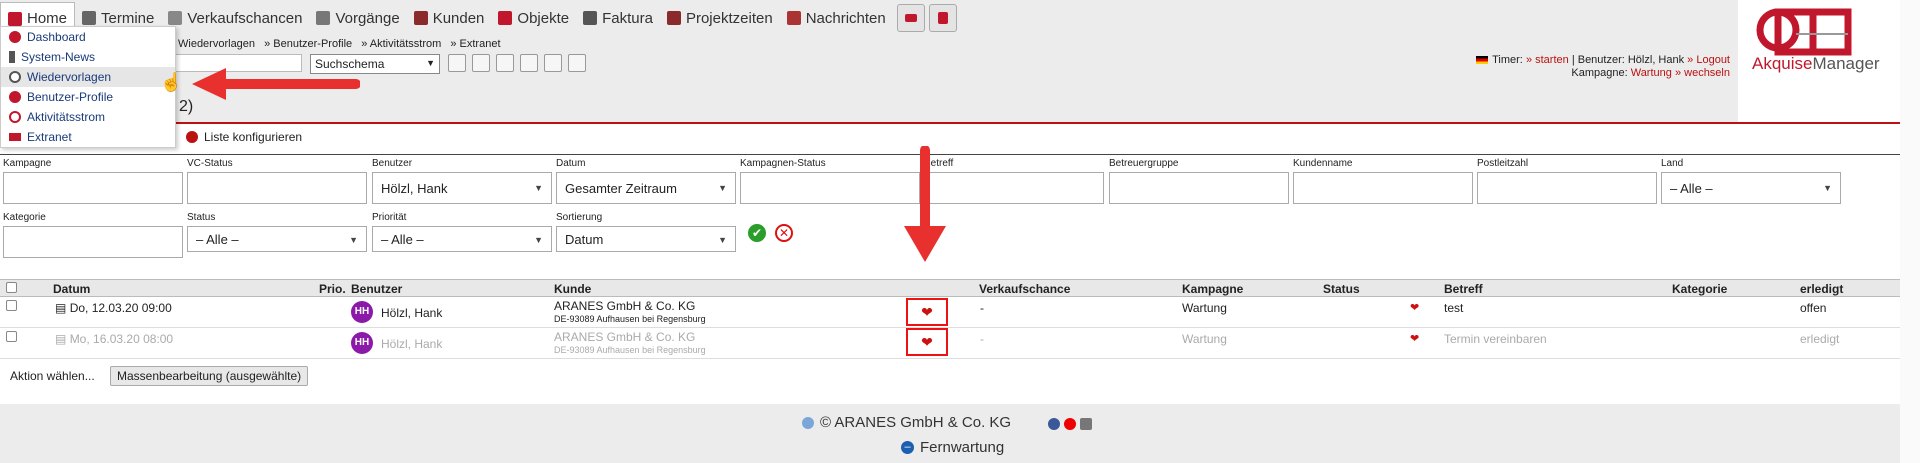 The width and height of the screenshot is (1920, 463). Describe the element at coordinates (939, 163) in the screenshot. I see `filter-betreff-label: Betreff` at that location.